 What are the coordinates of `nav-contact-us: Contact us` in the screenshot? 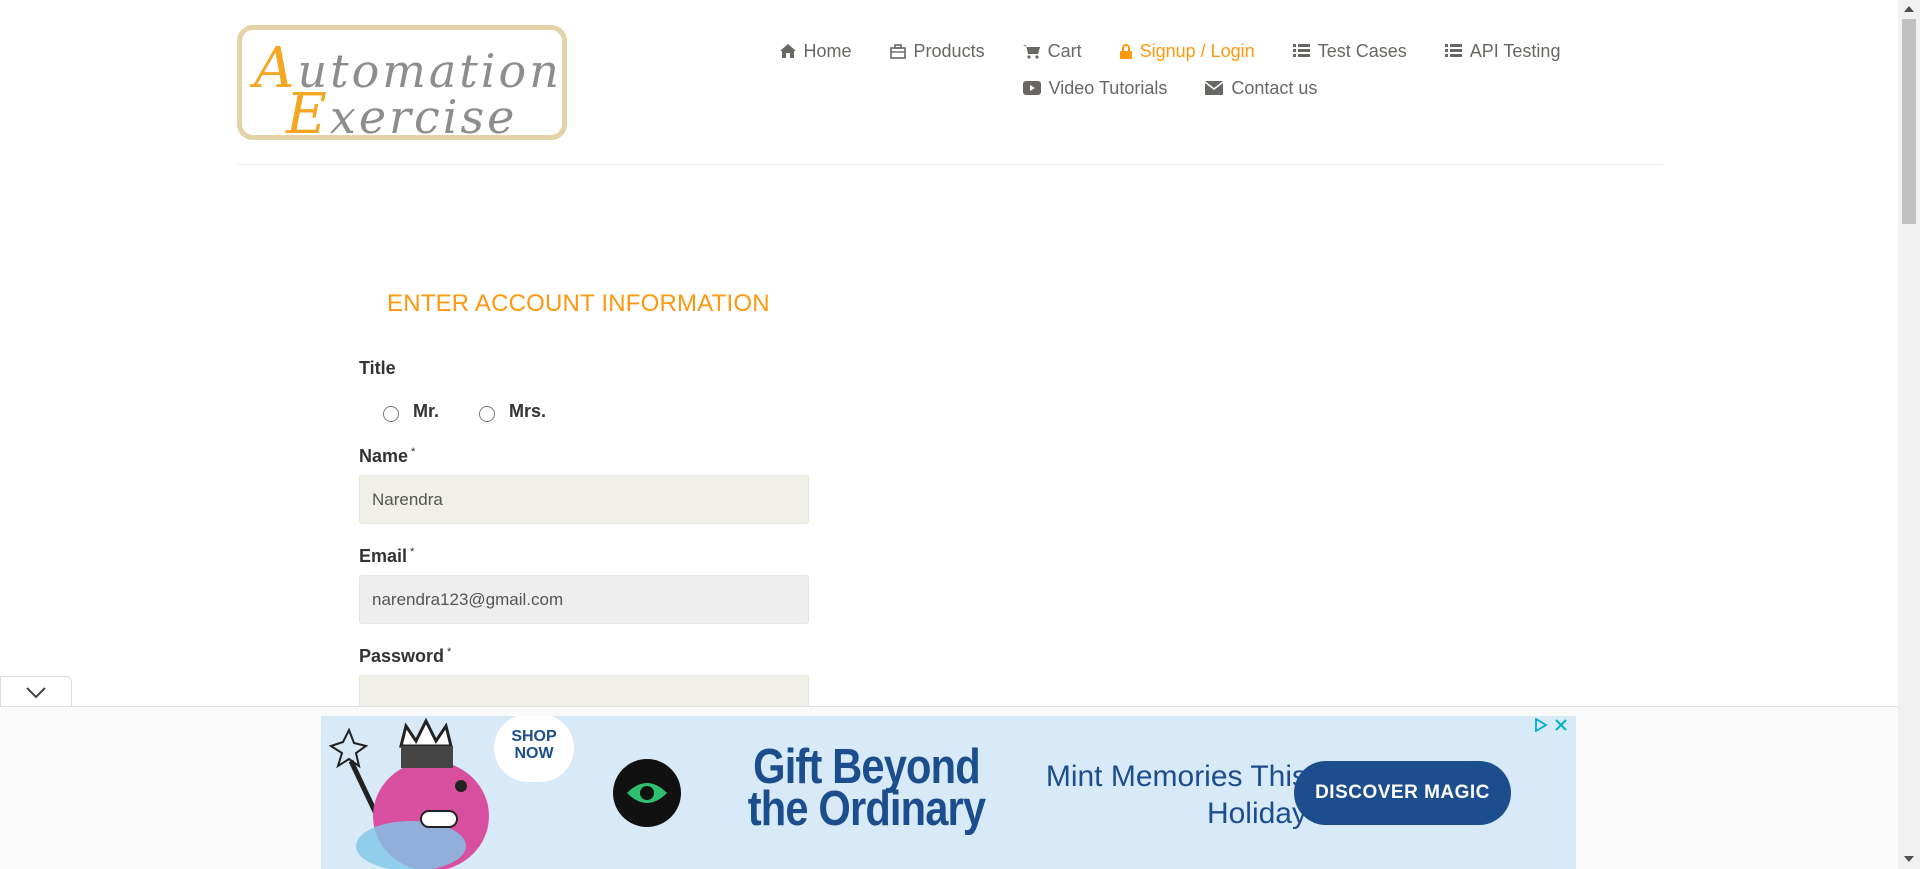 It's located at (1261, 88).